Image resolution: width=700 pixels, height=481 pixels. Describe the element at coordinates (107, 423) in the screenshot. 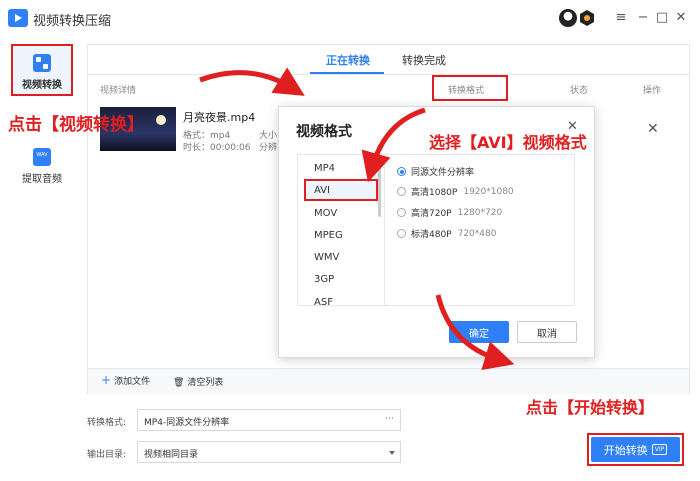

I see `format-setting-label: 转换格式:` at that location.